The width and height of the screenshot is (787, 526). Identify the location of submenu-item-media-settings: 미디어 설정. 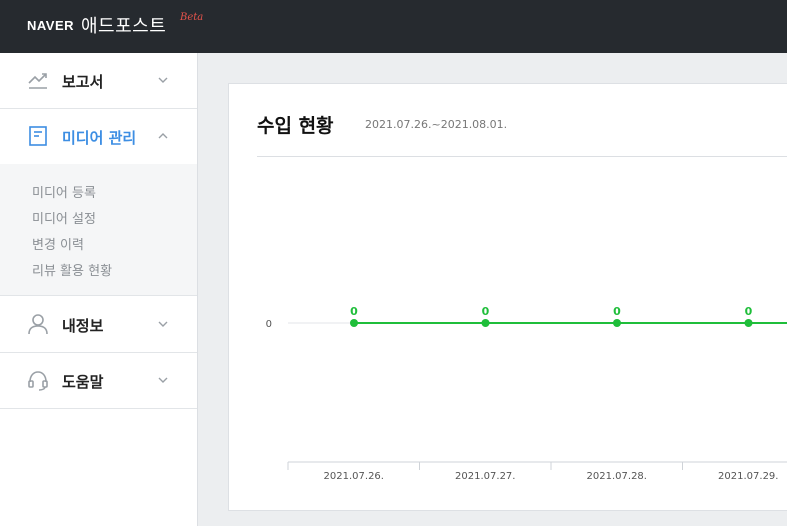
(64, 217).